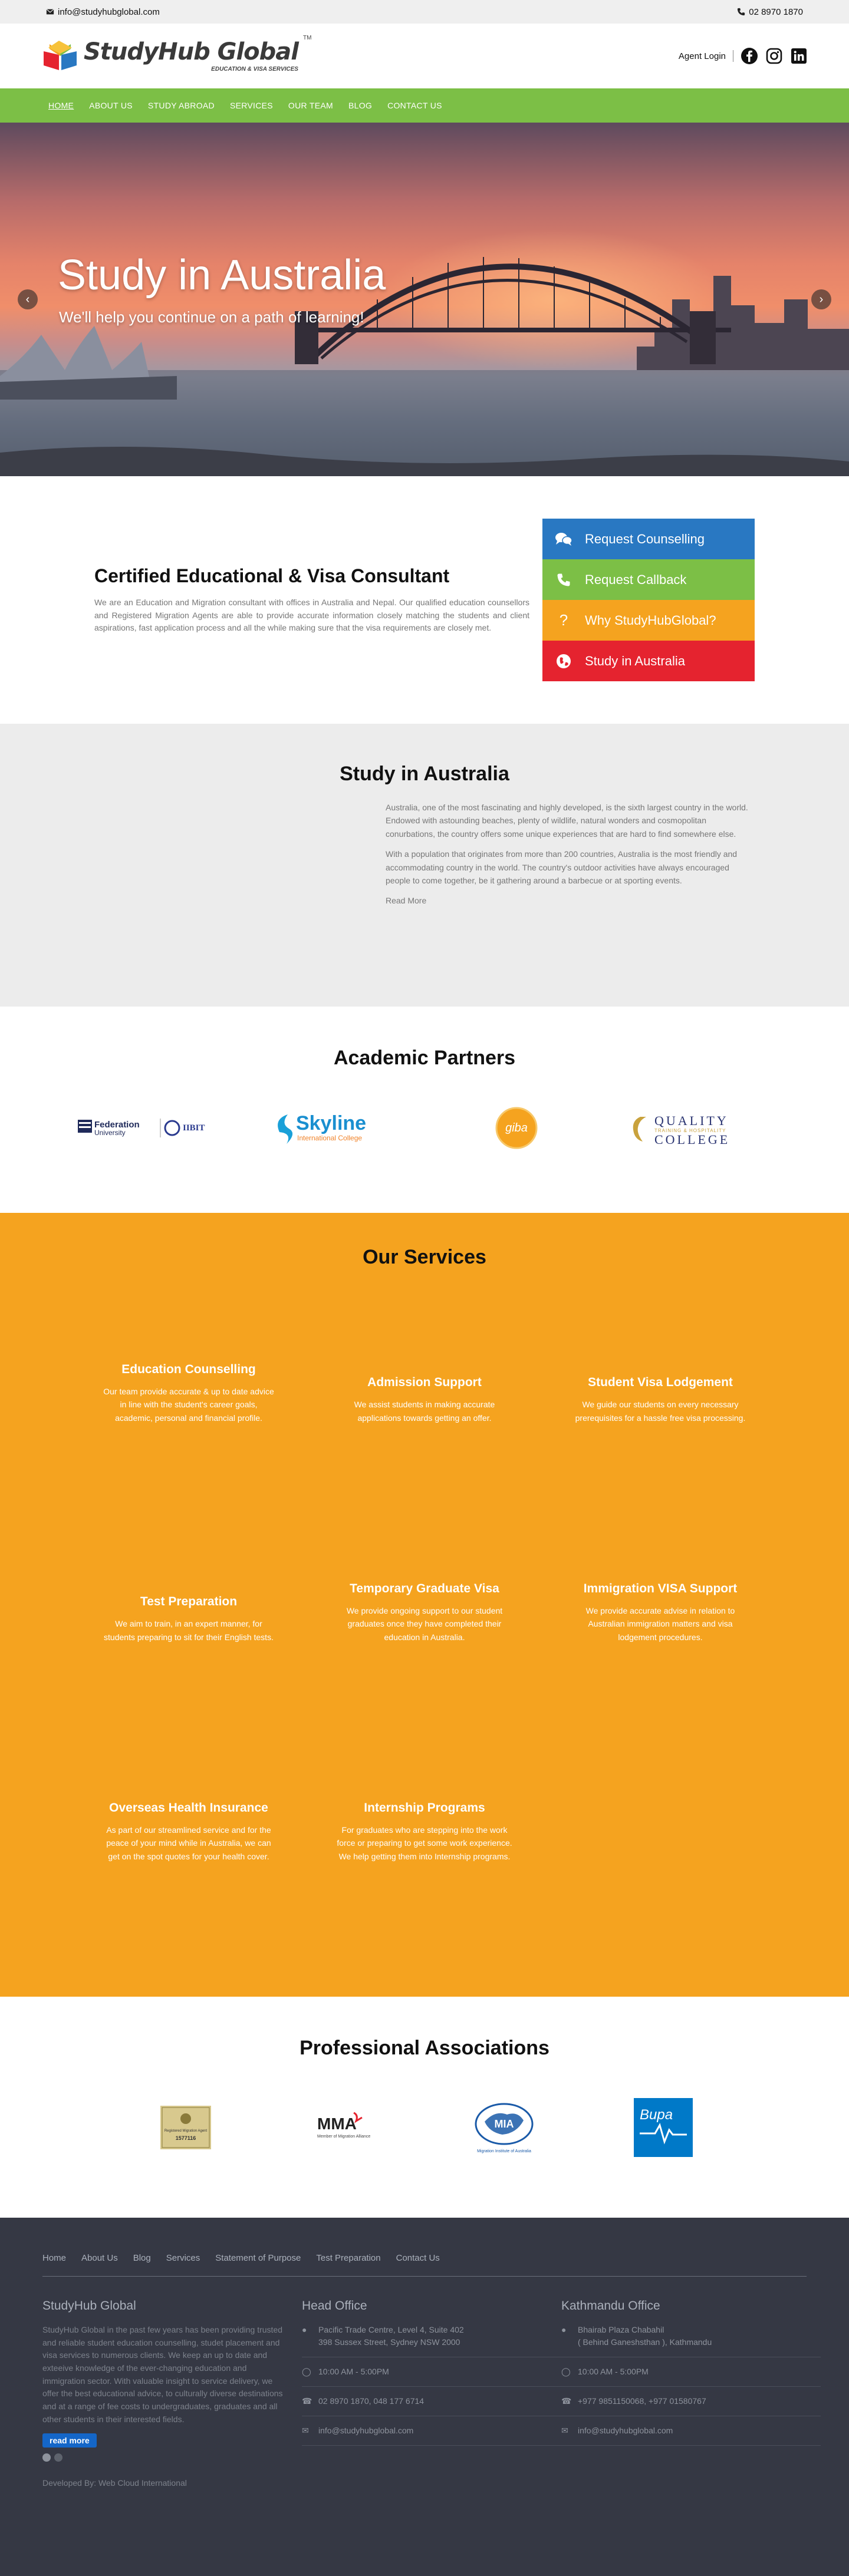  Describe the element at coordinates (188, 1807) in the screenshot. I see `service-title: Overseas Health Insurance` at that location.